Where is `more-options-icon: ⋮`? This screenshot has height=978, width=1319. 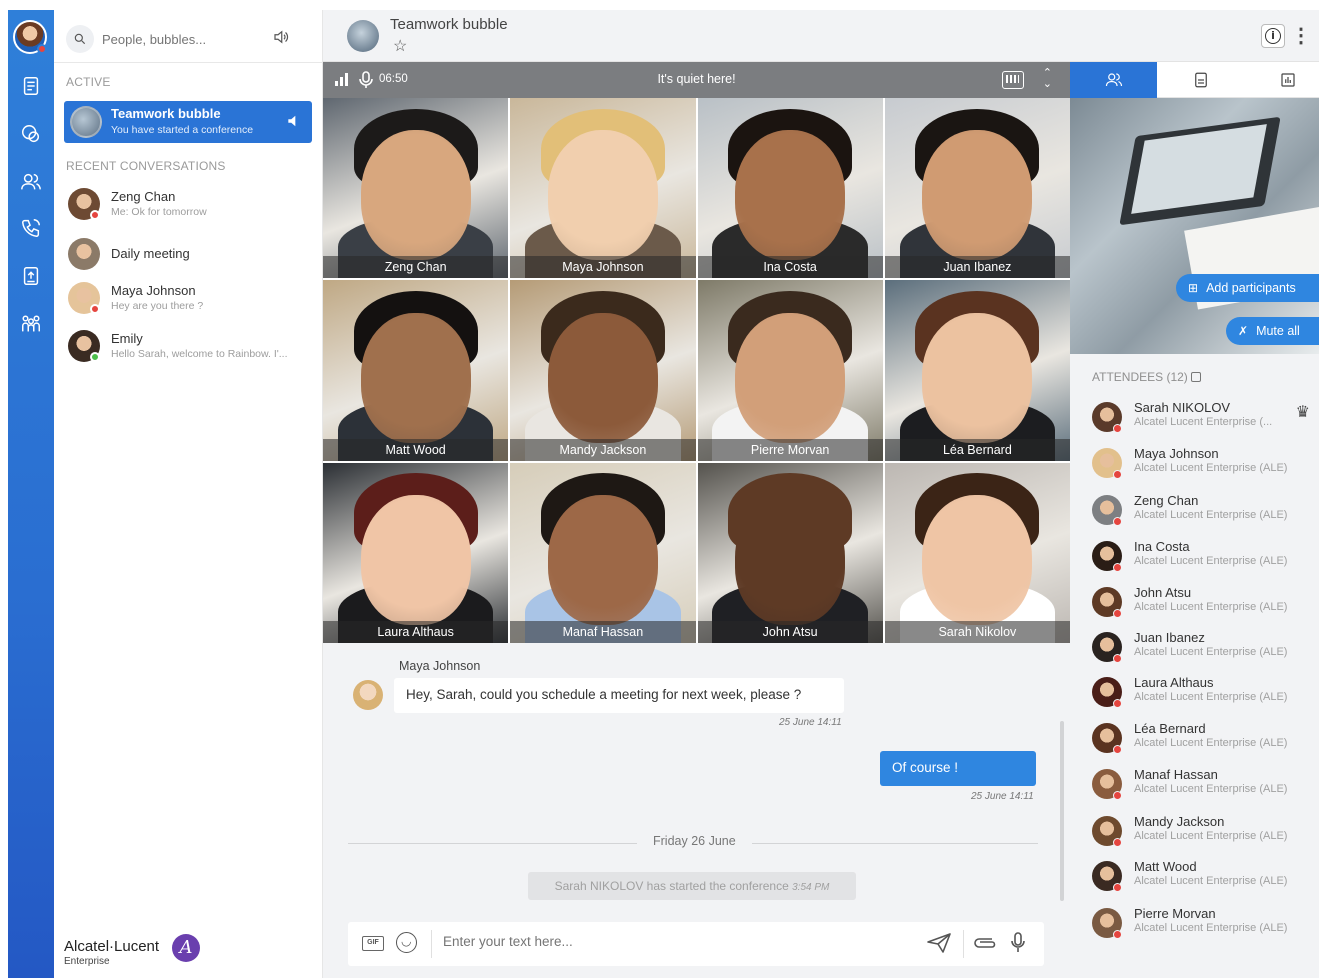
more-options-icon: ⋮ is located at coordinates (1301, 36).